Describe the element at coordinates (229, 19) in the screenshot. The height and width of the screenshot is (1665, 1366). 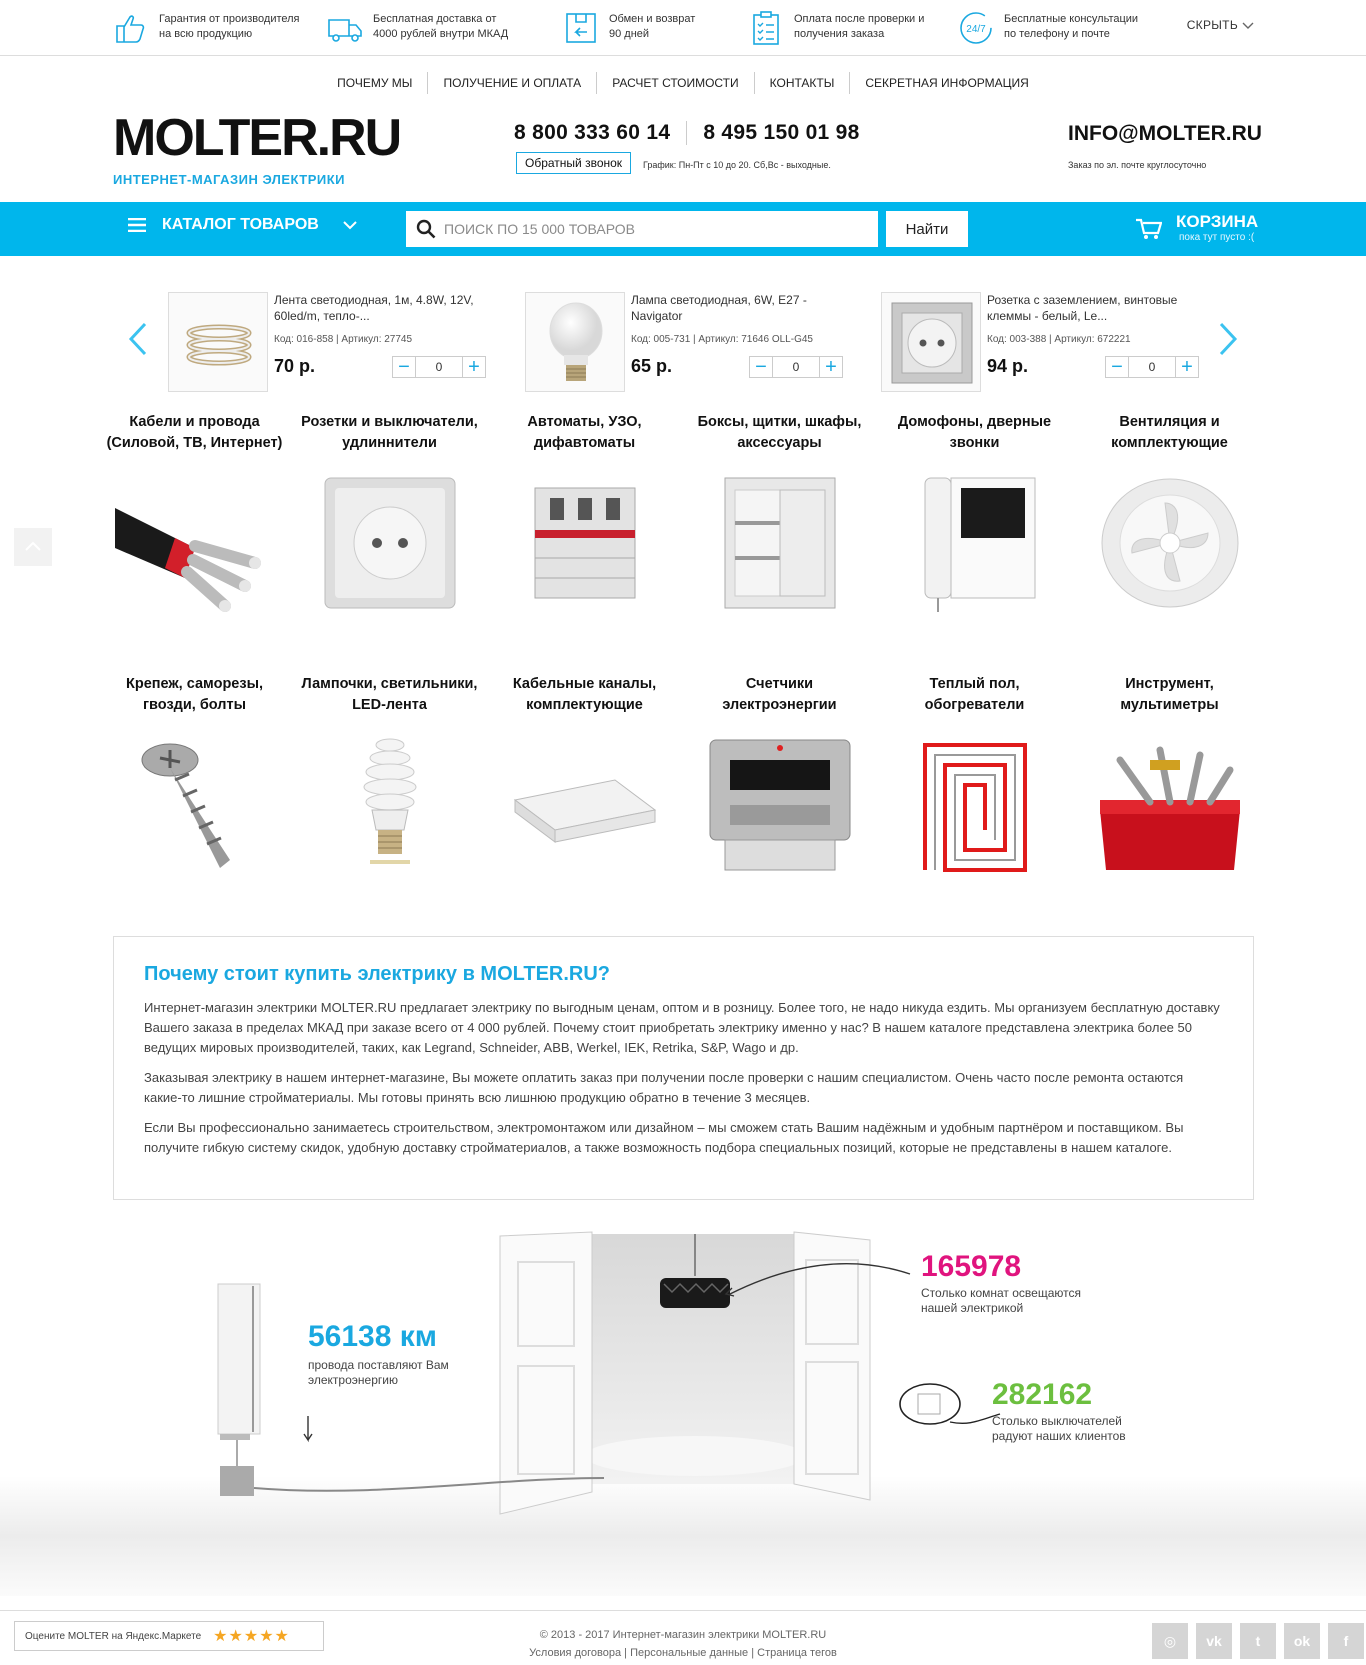
I see `benefit-text: Гарантия от производителя` at that location.